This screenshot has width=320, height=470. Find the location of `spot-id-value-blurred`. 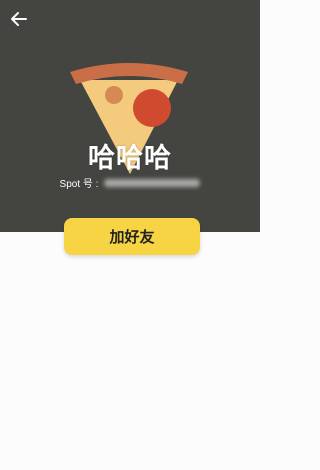

spot-id-value-blurred is located at coordinates (152, 182).